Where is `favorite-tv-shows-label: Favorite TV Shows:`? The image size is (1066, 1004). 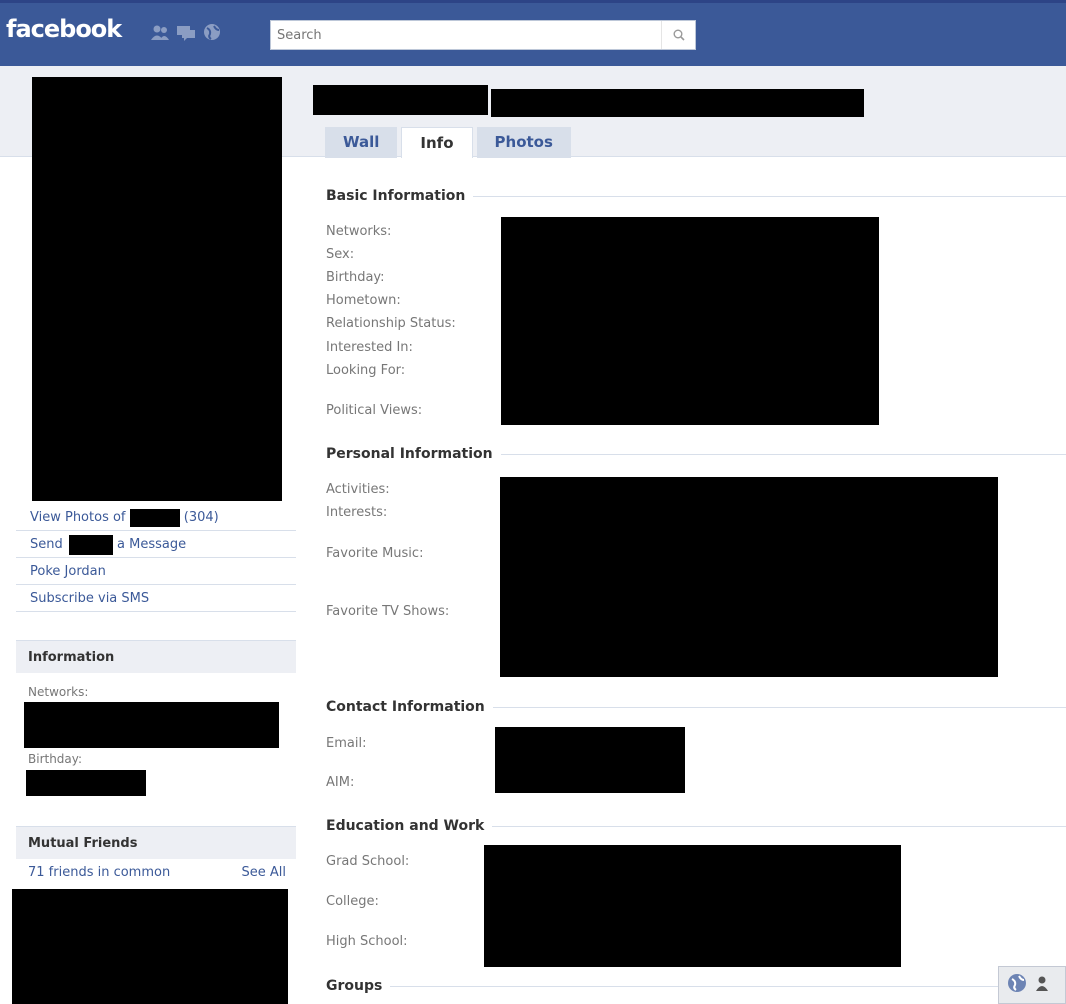 favorite-tv-shows-label: Favorite TV Shows: is located at coordinates (388, 611).